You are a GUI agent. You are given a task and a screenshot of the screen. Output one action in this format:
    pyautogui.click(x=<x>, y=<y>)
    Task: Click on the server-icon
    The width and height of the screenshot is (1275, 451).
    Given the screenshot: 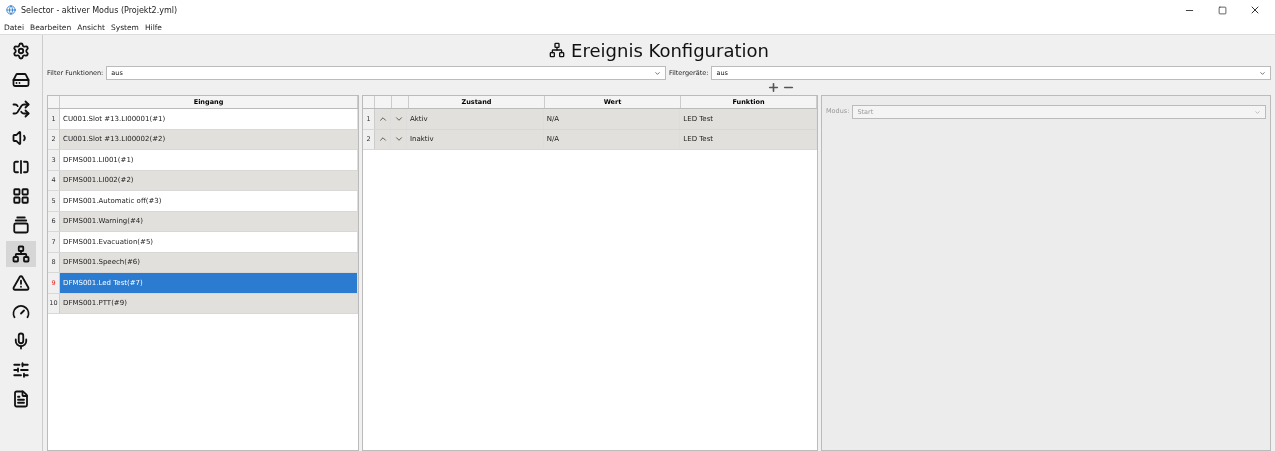 What is the action you would take?
    pyautogui.click(x=21, y=80)
    